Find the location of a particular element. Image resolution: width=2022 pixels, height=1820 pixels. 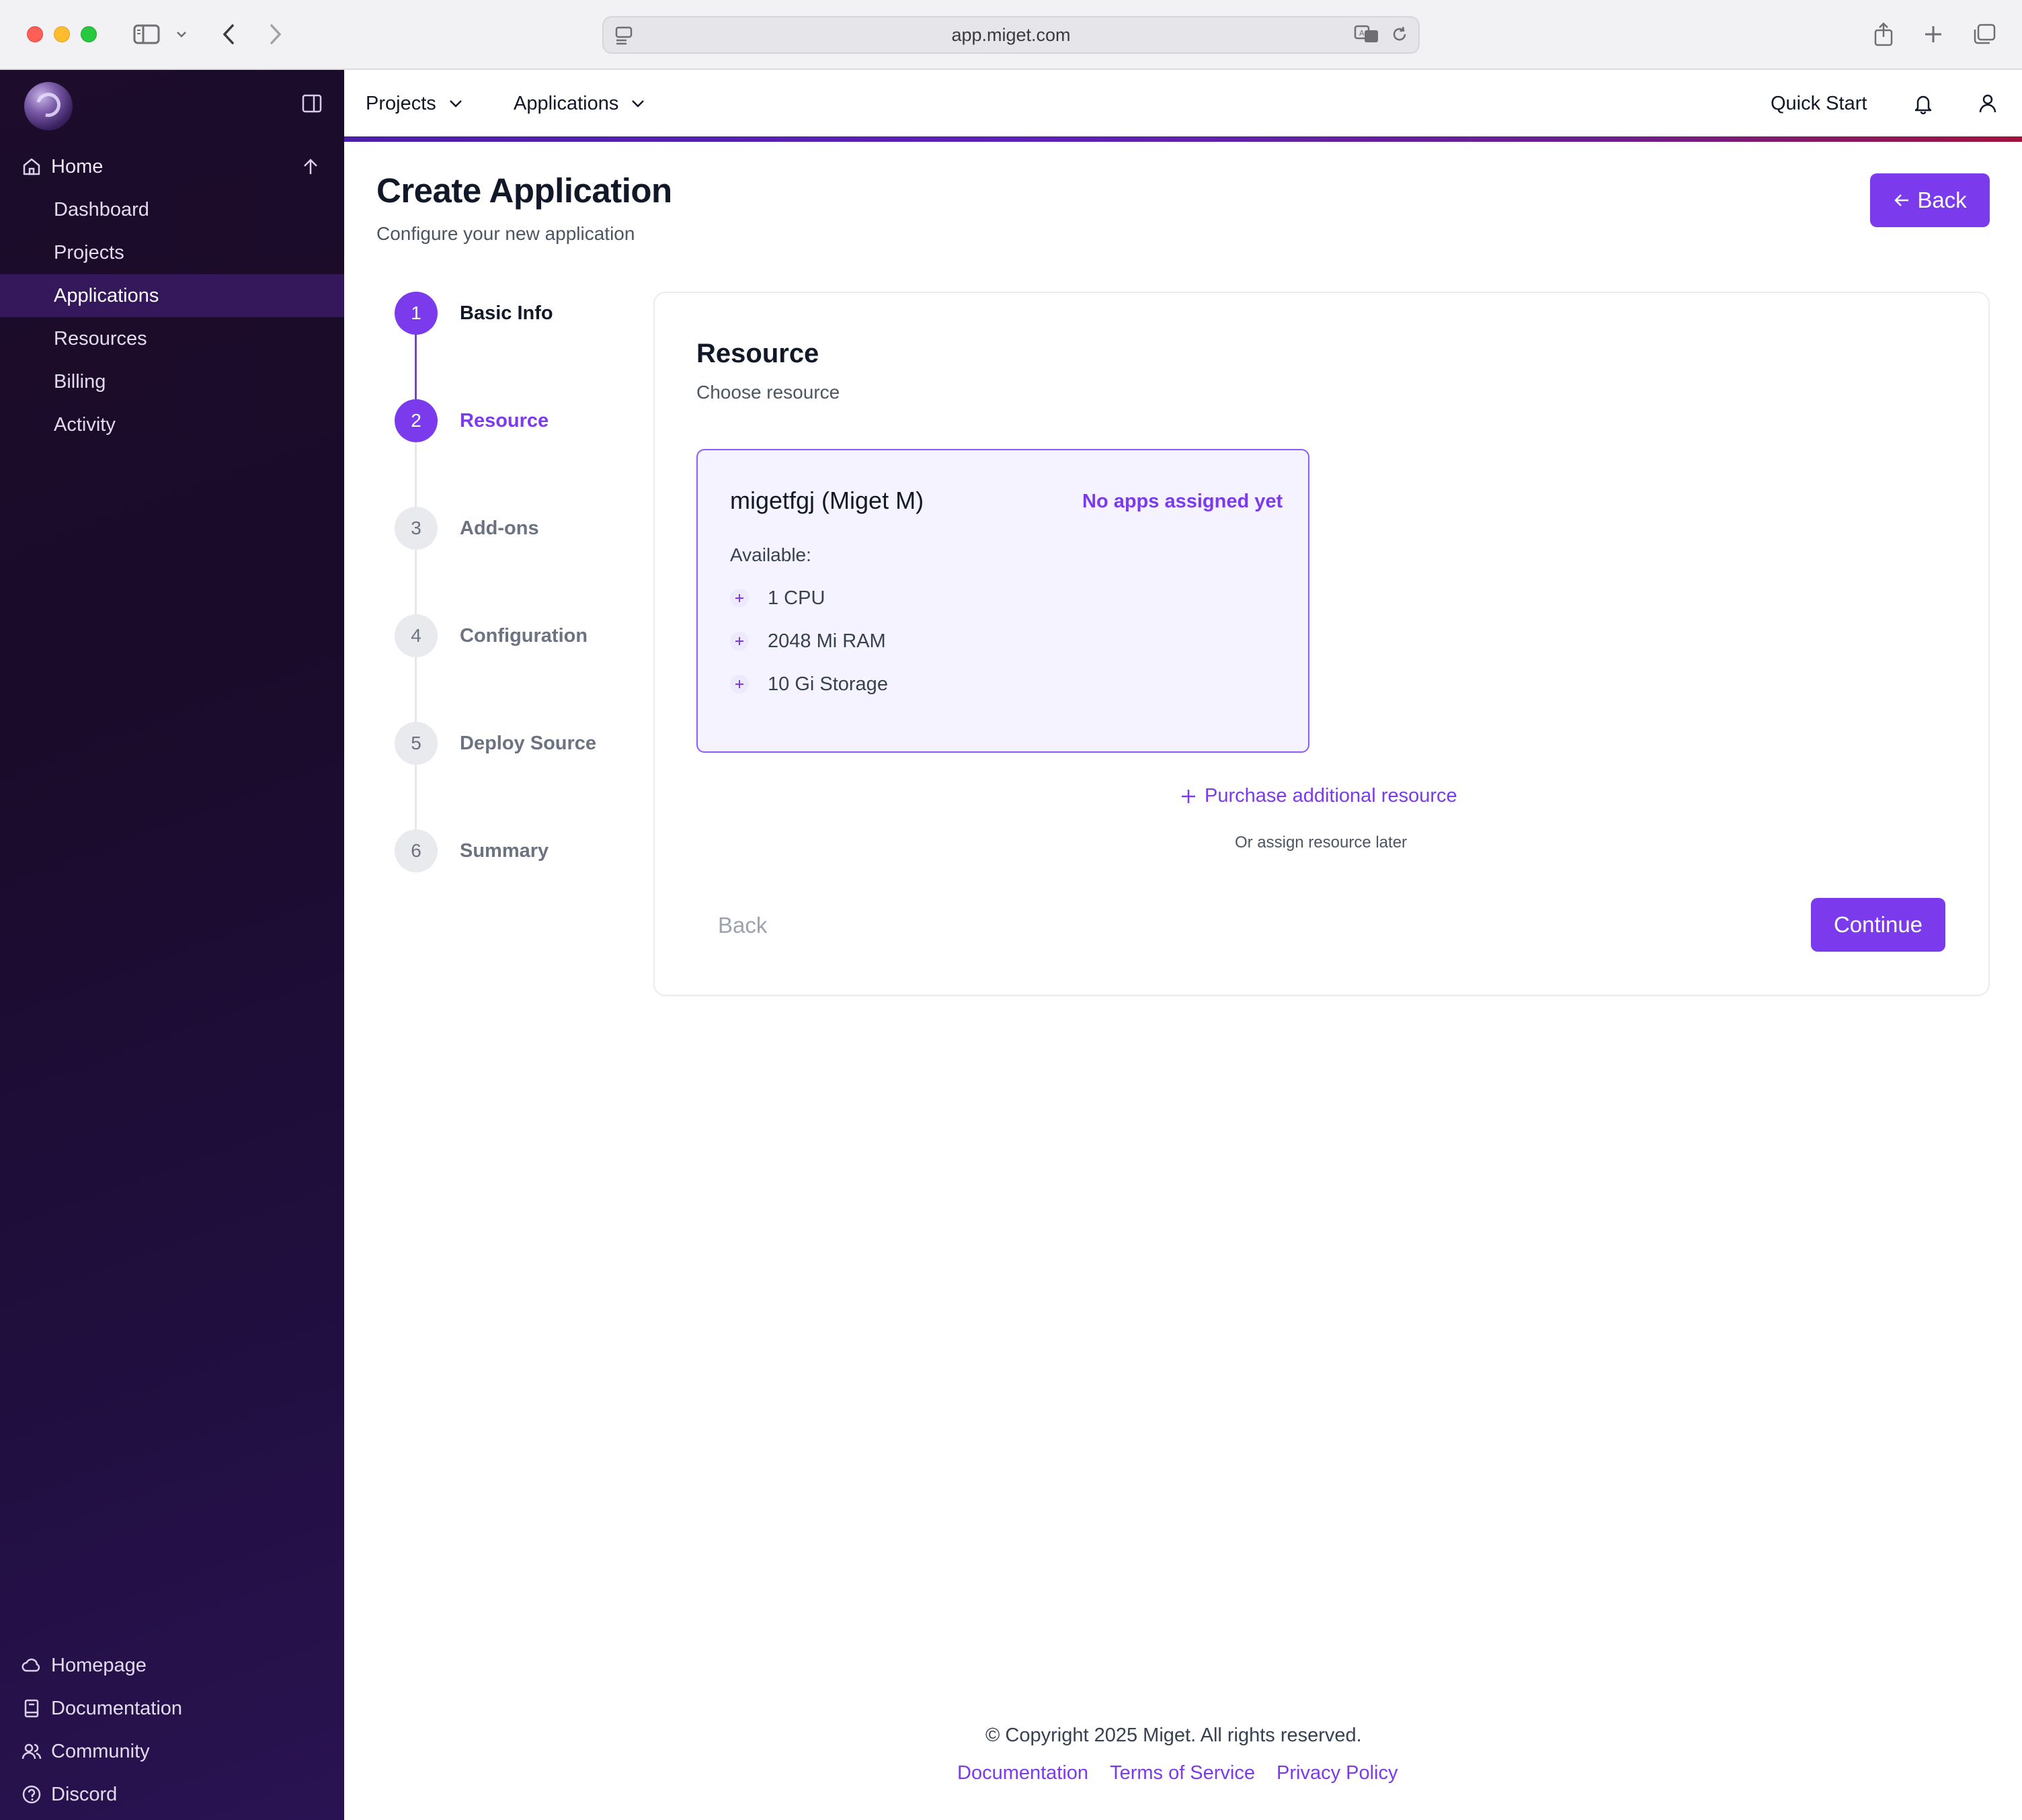

sidebar-item-community: Community is located at coordinates (172, 1752).